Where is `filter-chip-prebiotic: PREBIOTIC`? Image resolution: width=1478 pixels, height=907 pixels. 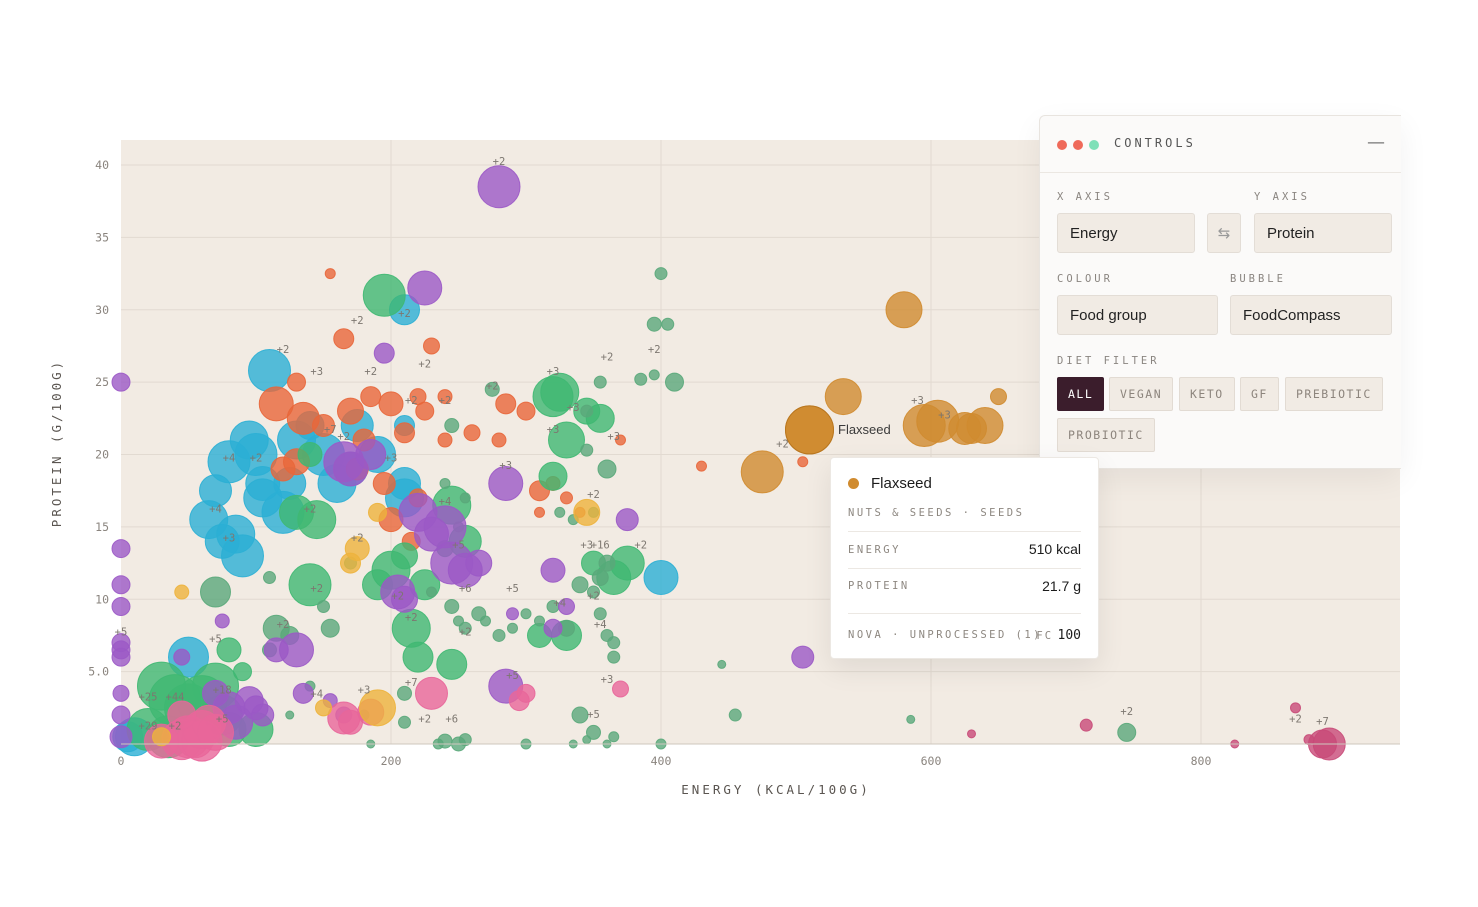
filter-chip-prebiotic: PREBIOTIC is located at coordinates (1334, 394).